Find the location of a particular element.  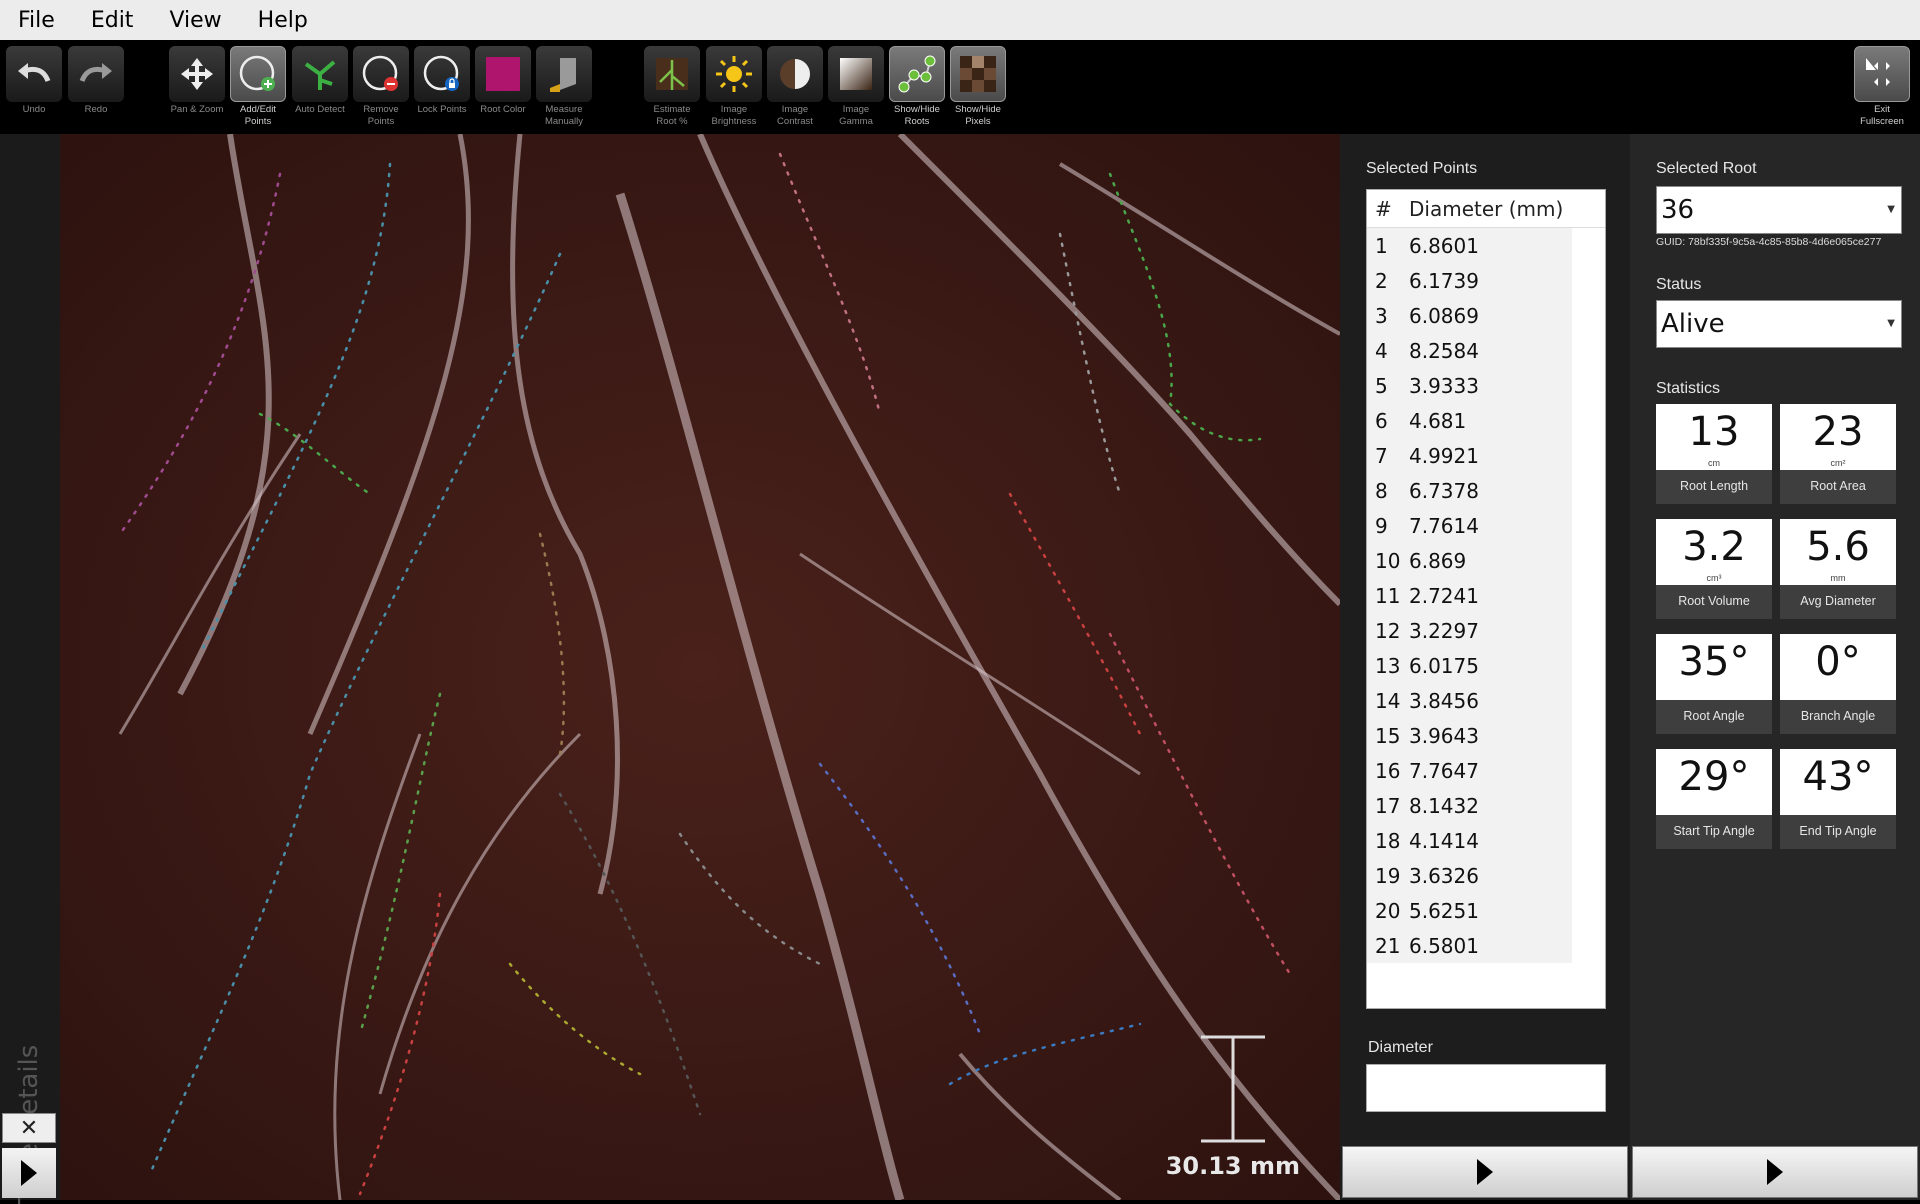

exit-fullscreen-button: Exit Fullscreen is located at coordinates (1882, 87).